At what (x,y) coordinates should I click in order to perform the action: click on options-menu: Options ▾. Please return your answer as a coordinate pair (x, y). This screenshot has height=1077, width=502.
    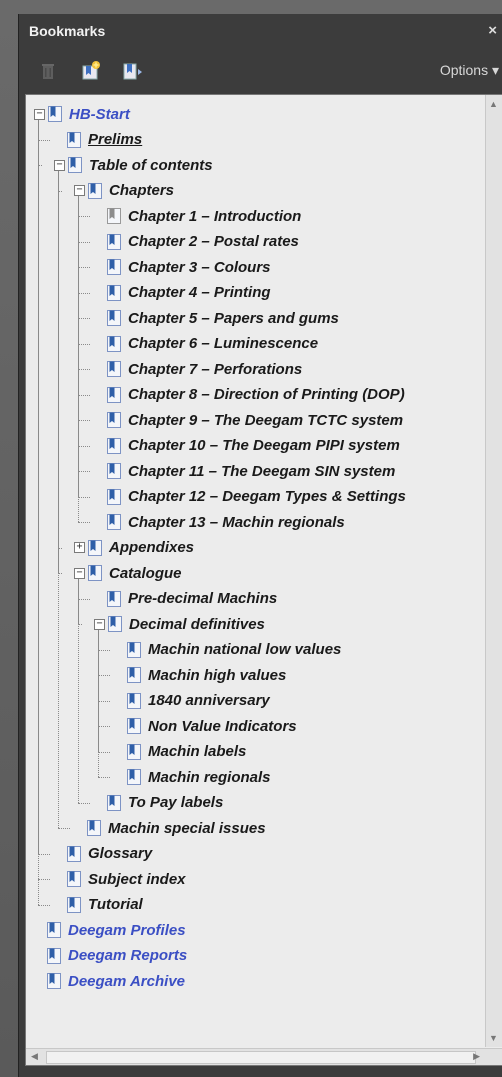
    Looking at the image, I should click on (469, 70).